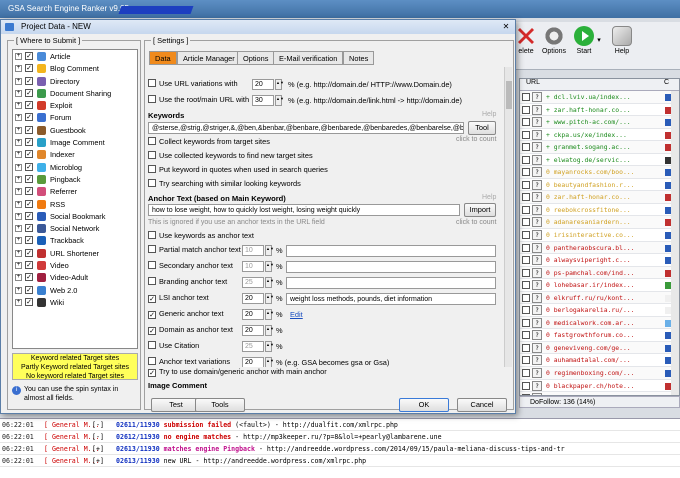 The height and width of the screenshot is (478, 680). What do you see at coordinates (75, 154) in the screenshot?
I see `engine-item: + ✓ Indexer` at bounding box center [75, 154].